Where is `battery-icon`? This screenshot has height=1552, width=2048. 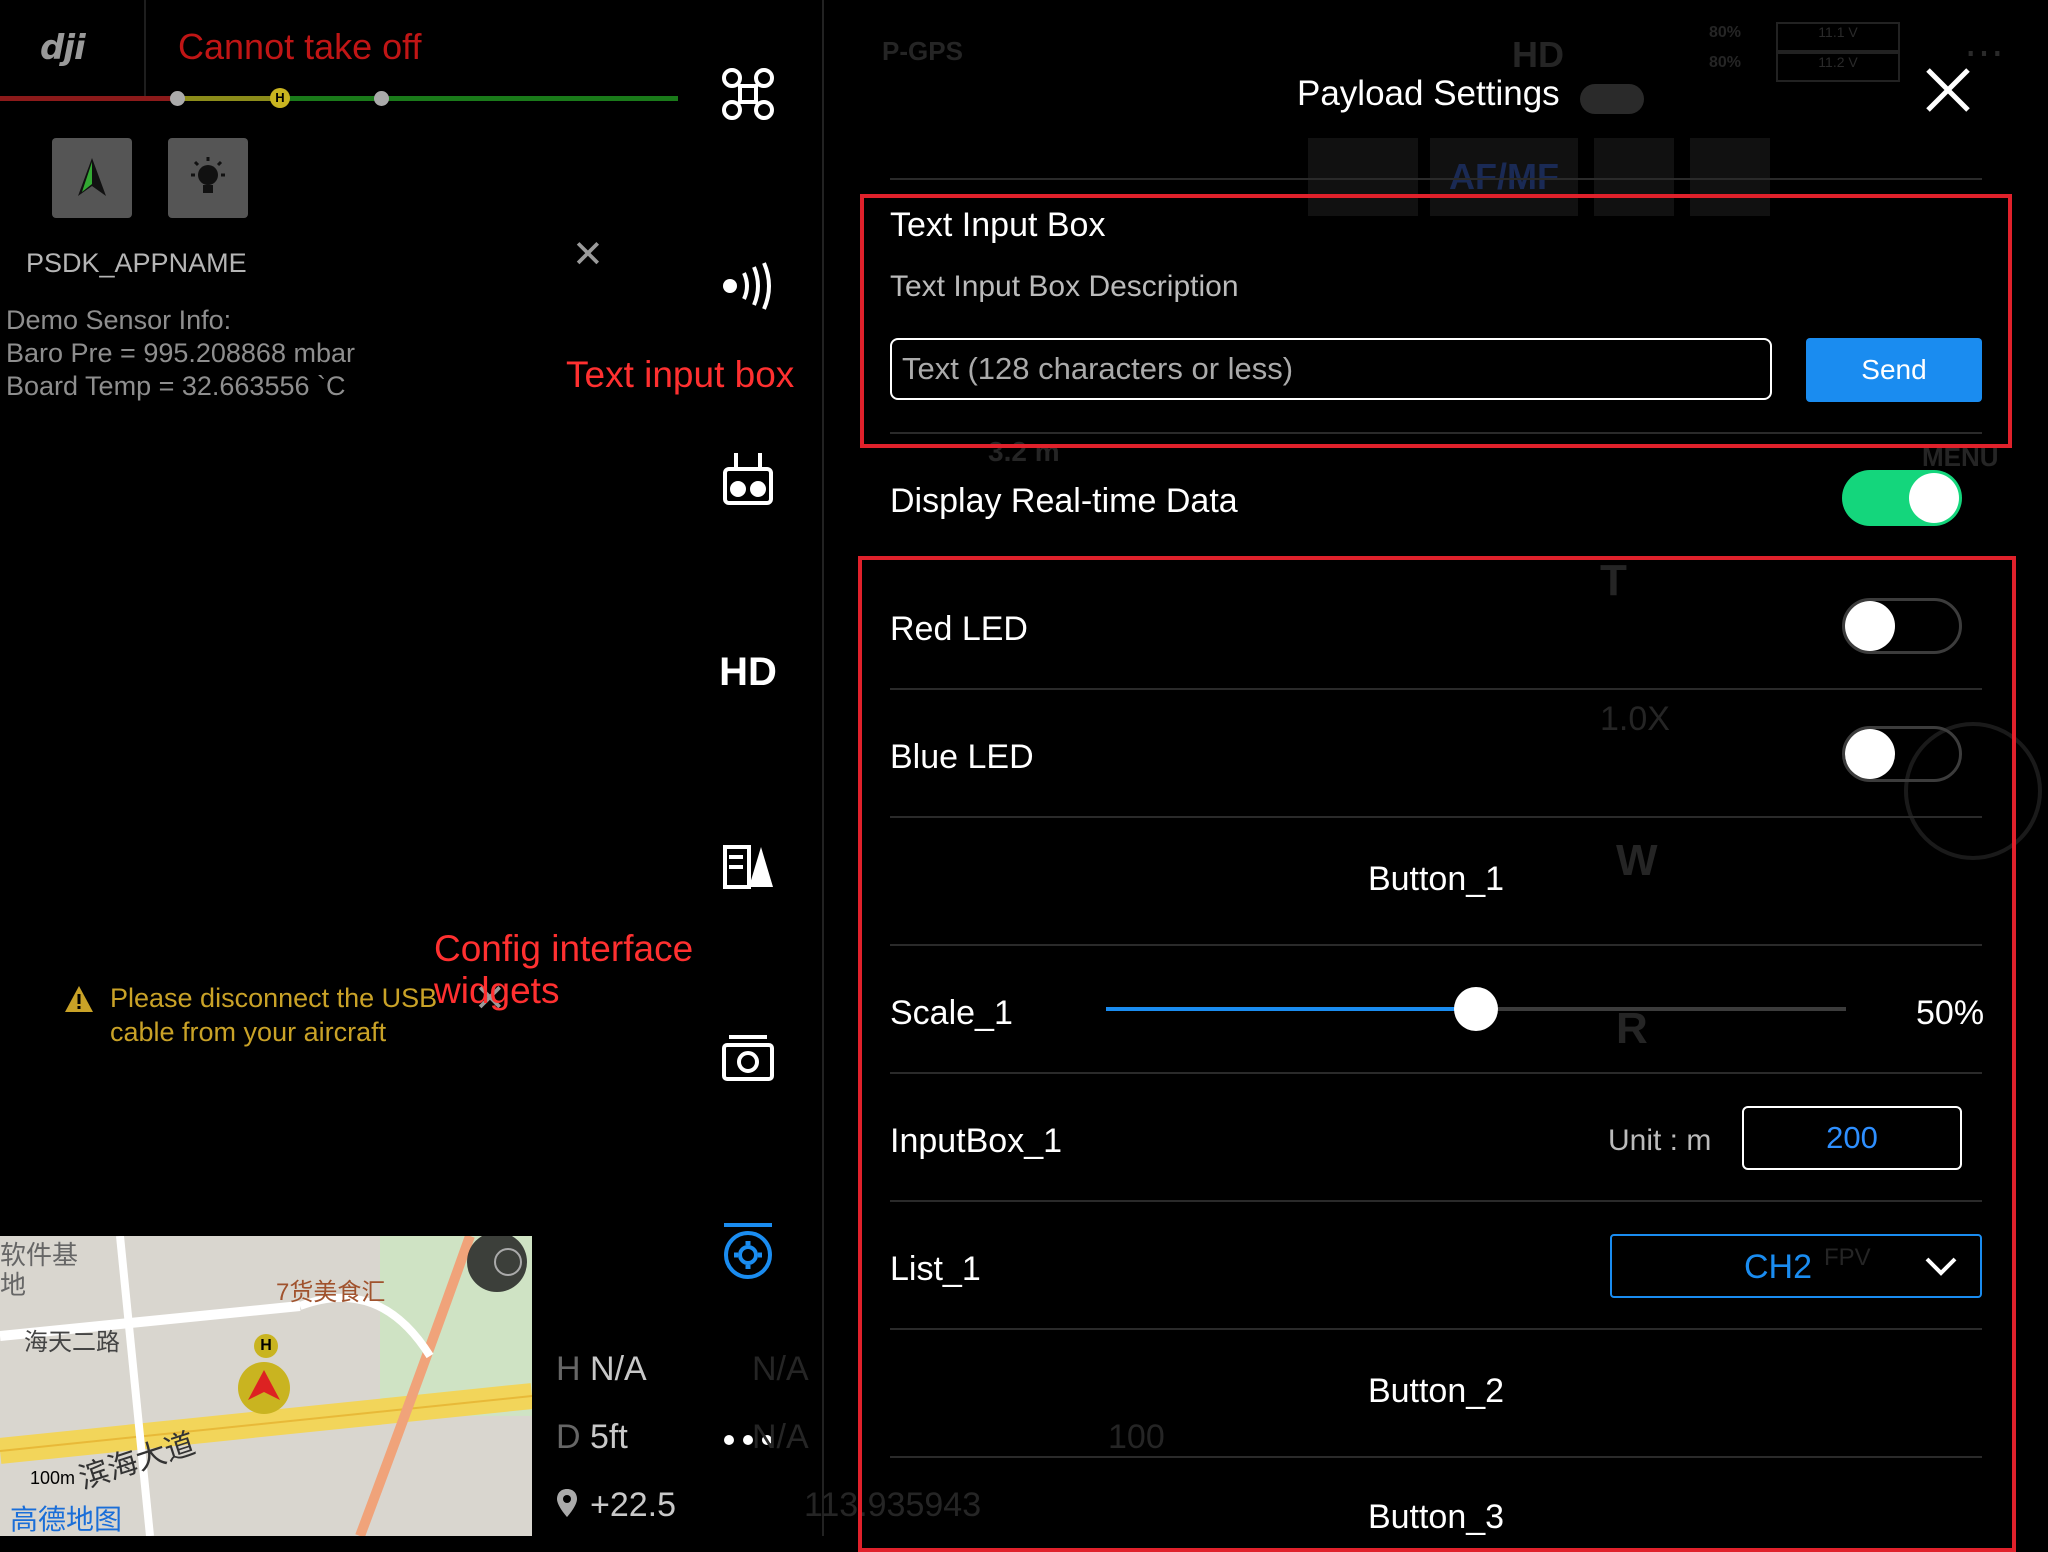
battery-icon is located at coordinates (748, 867).